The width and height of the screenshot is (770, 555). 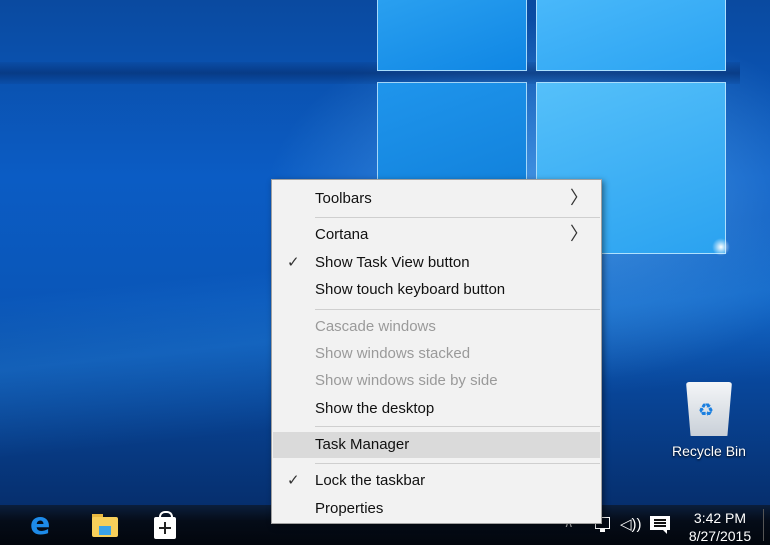 I want to click on clock-time: 3:42 PM, so click(x=720, y=518).